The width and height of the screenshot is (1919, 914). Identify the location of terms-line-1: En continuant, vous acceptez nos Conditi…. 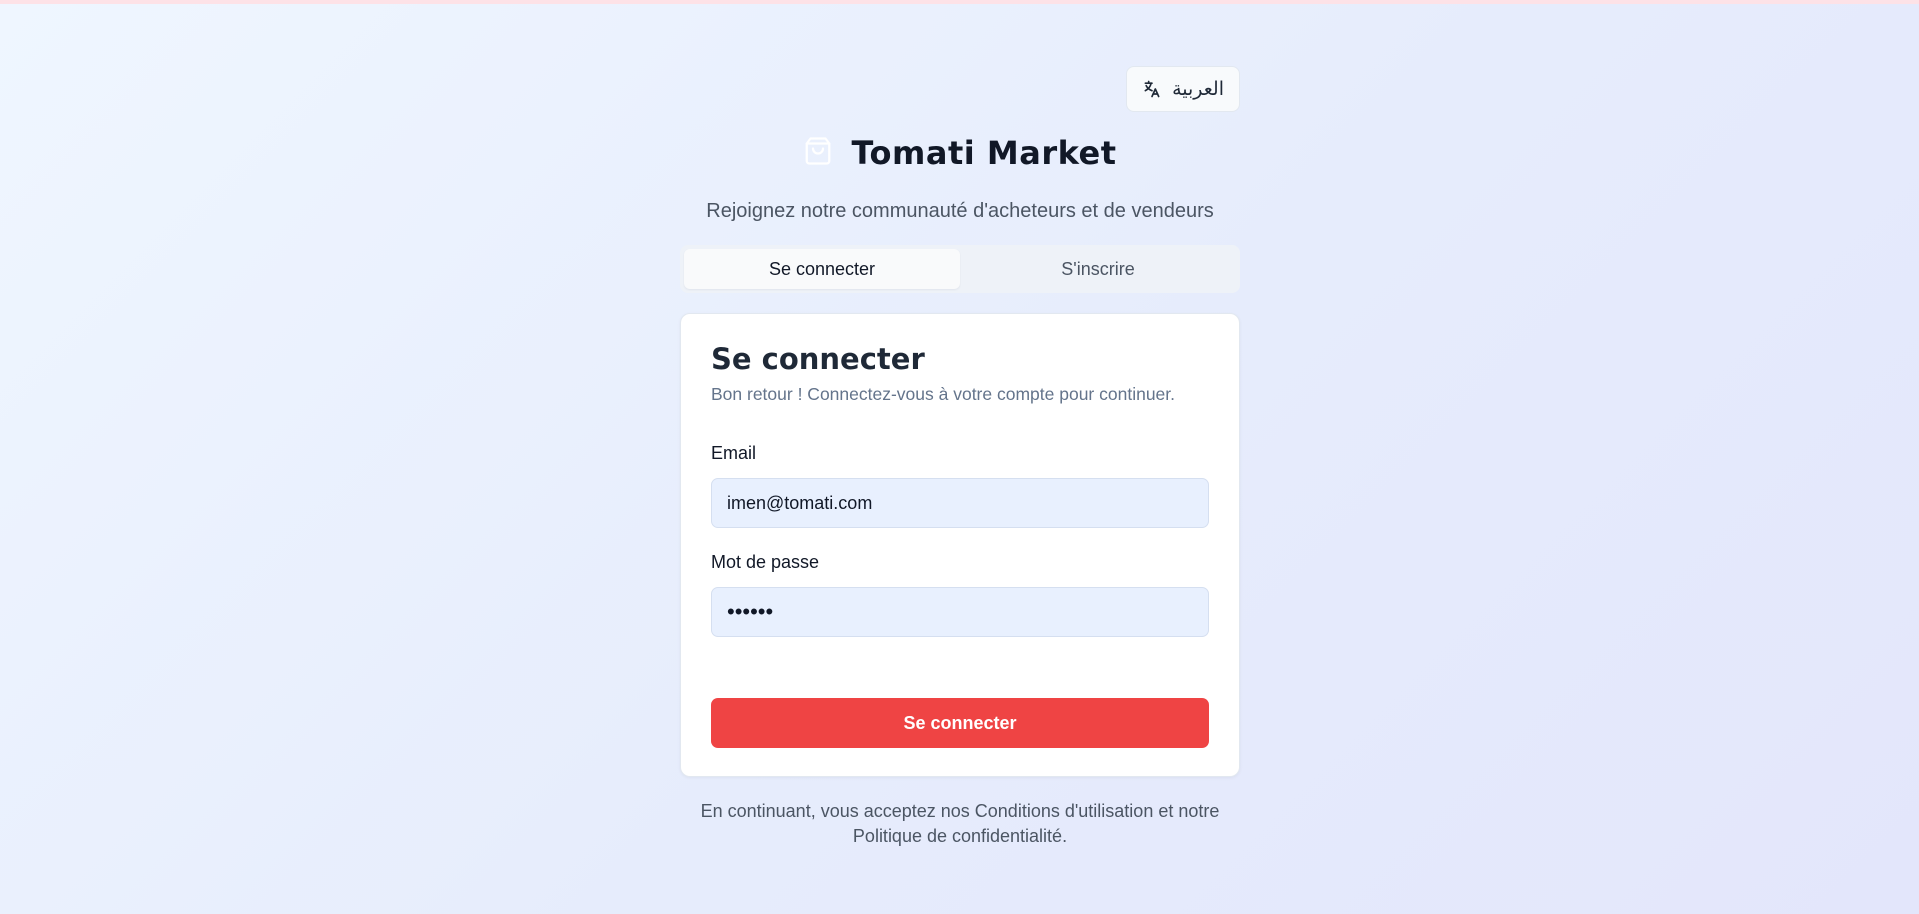
(960, 811).